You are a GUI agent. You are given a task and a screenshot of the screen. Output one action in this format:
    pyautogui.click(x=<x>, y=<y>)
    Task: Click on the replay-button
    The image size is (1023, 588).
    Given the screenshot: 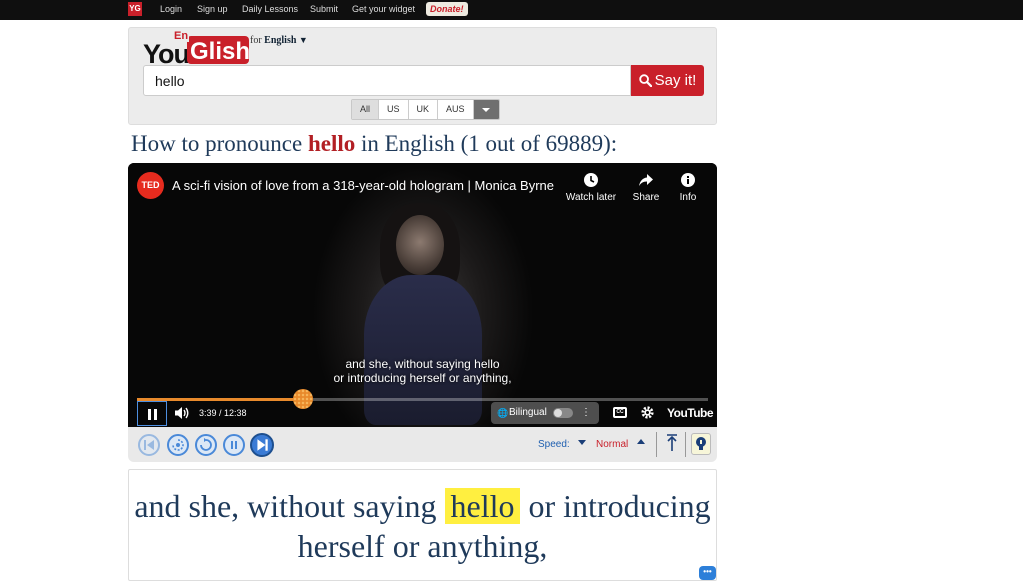 What is the action you would take?
    pyautogui.click(x=206, y=445)
    